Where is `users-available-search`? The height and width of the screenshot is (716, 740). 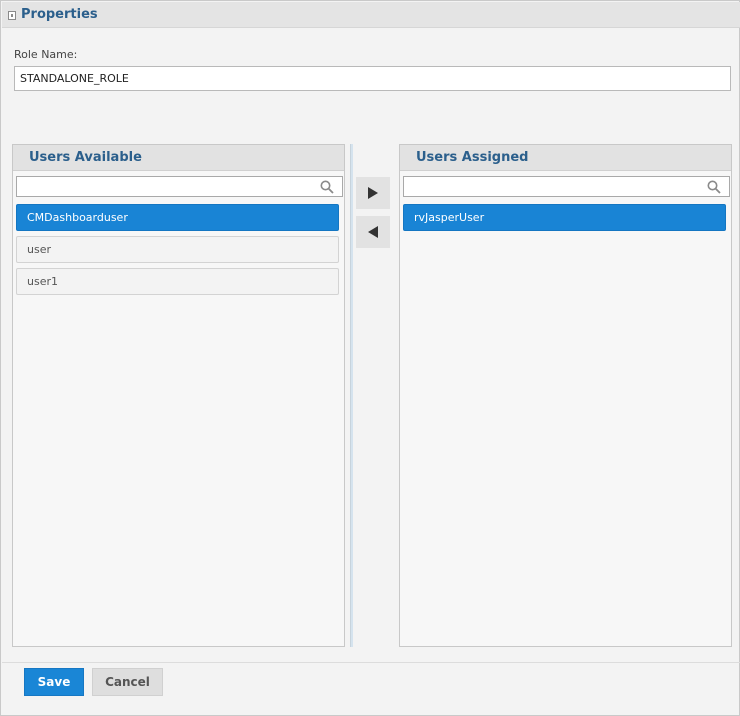 users-available-search is located at coordinates (179, 186).